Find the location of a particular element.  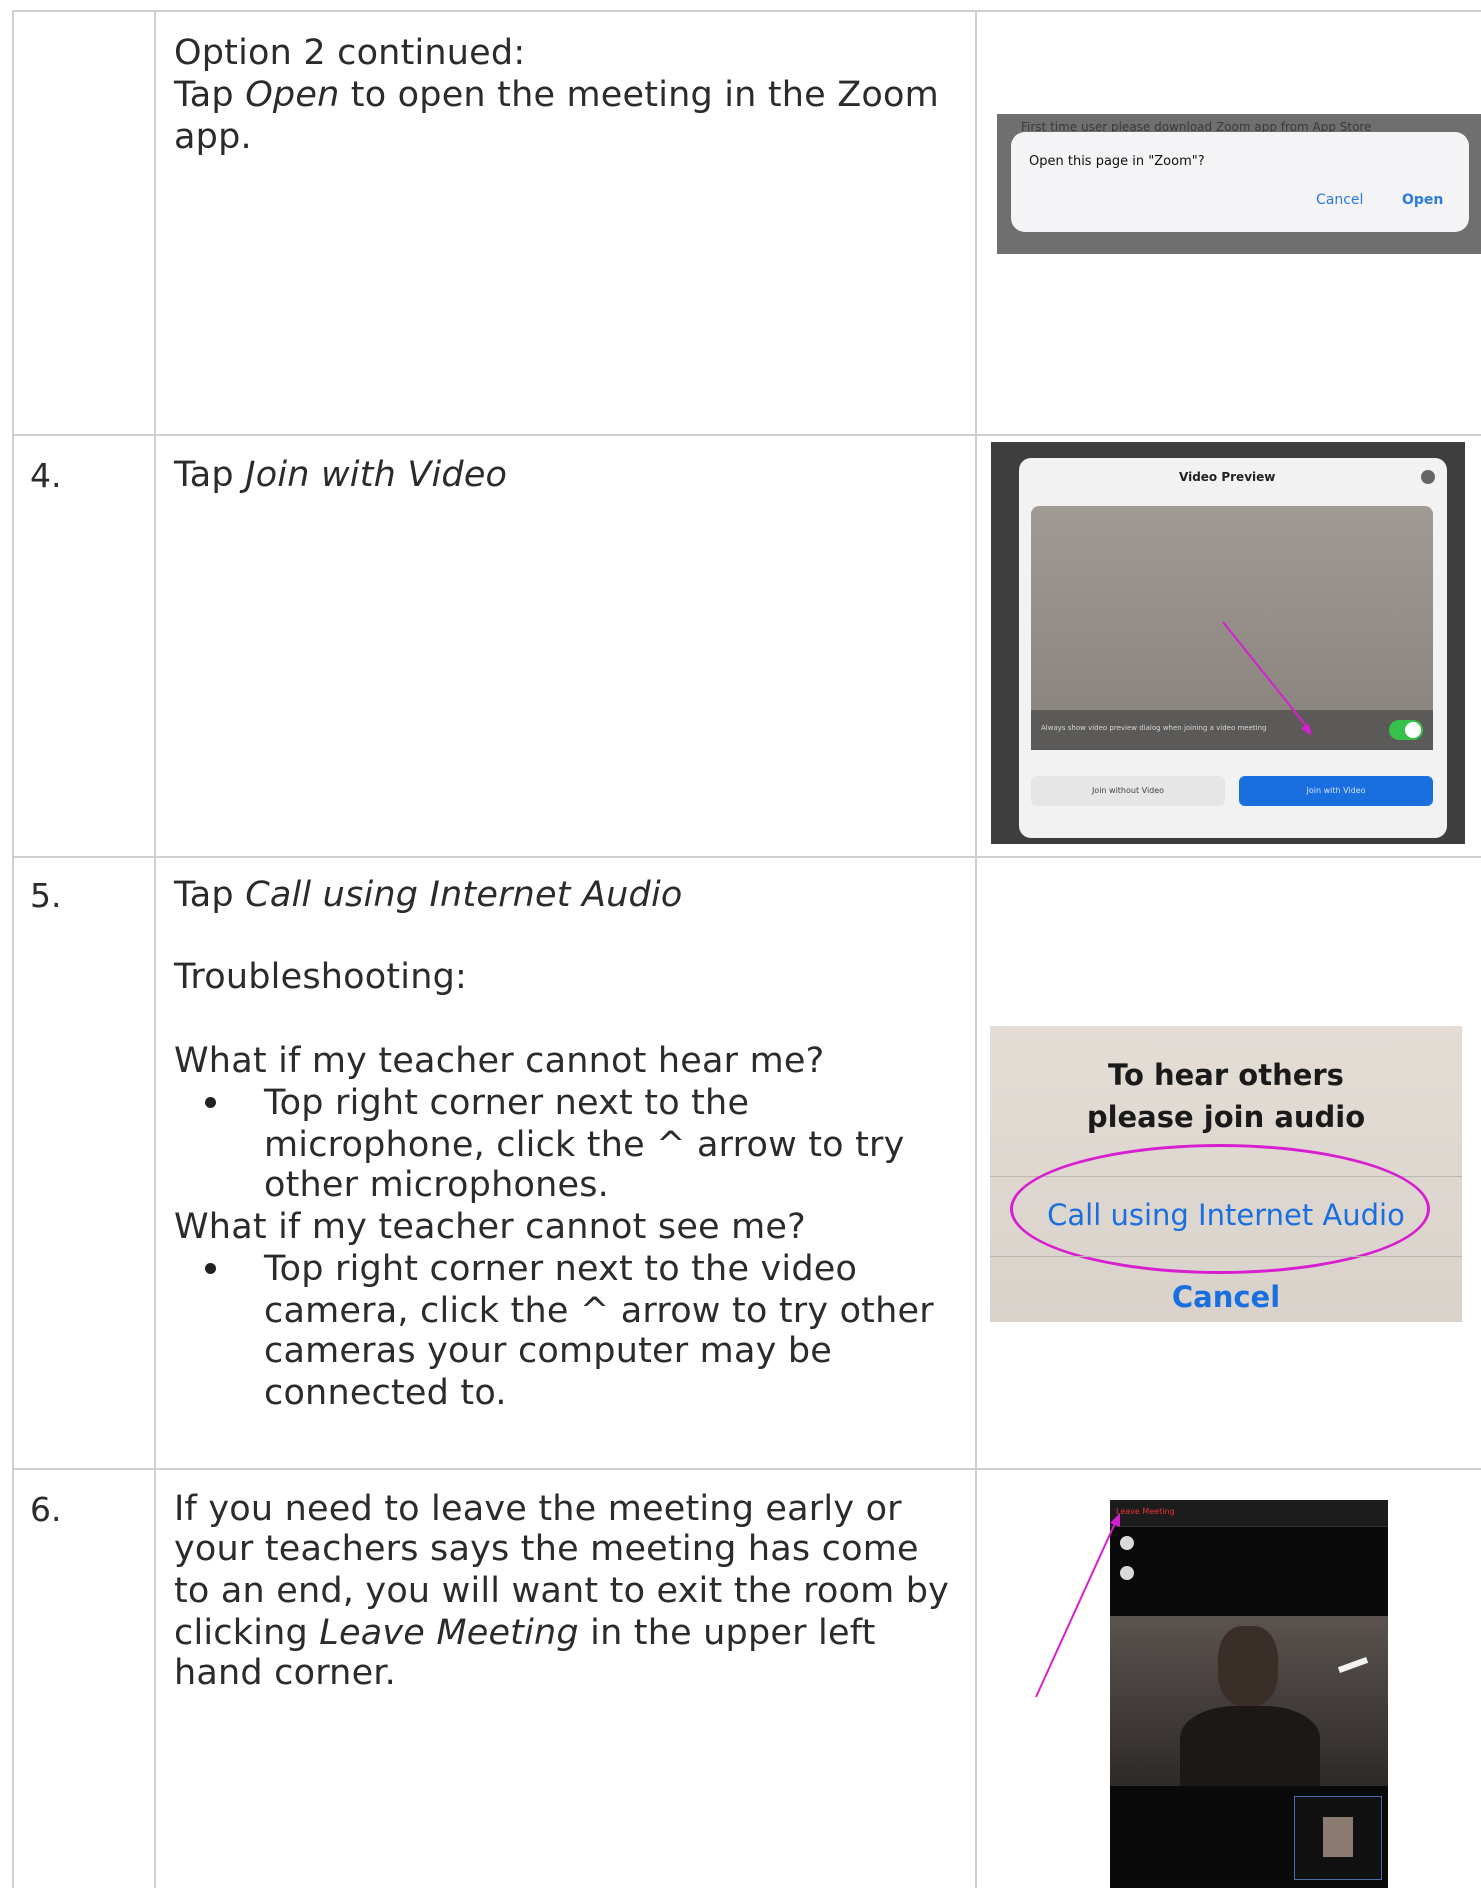

step-text-line: Tap Join with Video is located at coordinates (341, 475).